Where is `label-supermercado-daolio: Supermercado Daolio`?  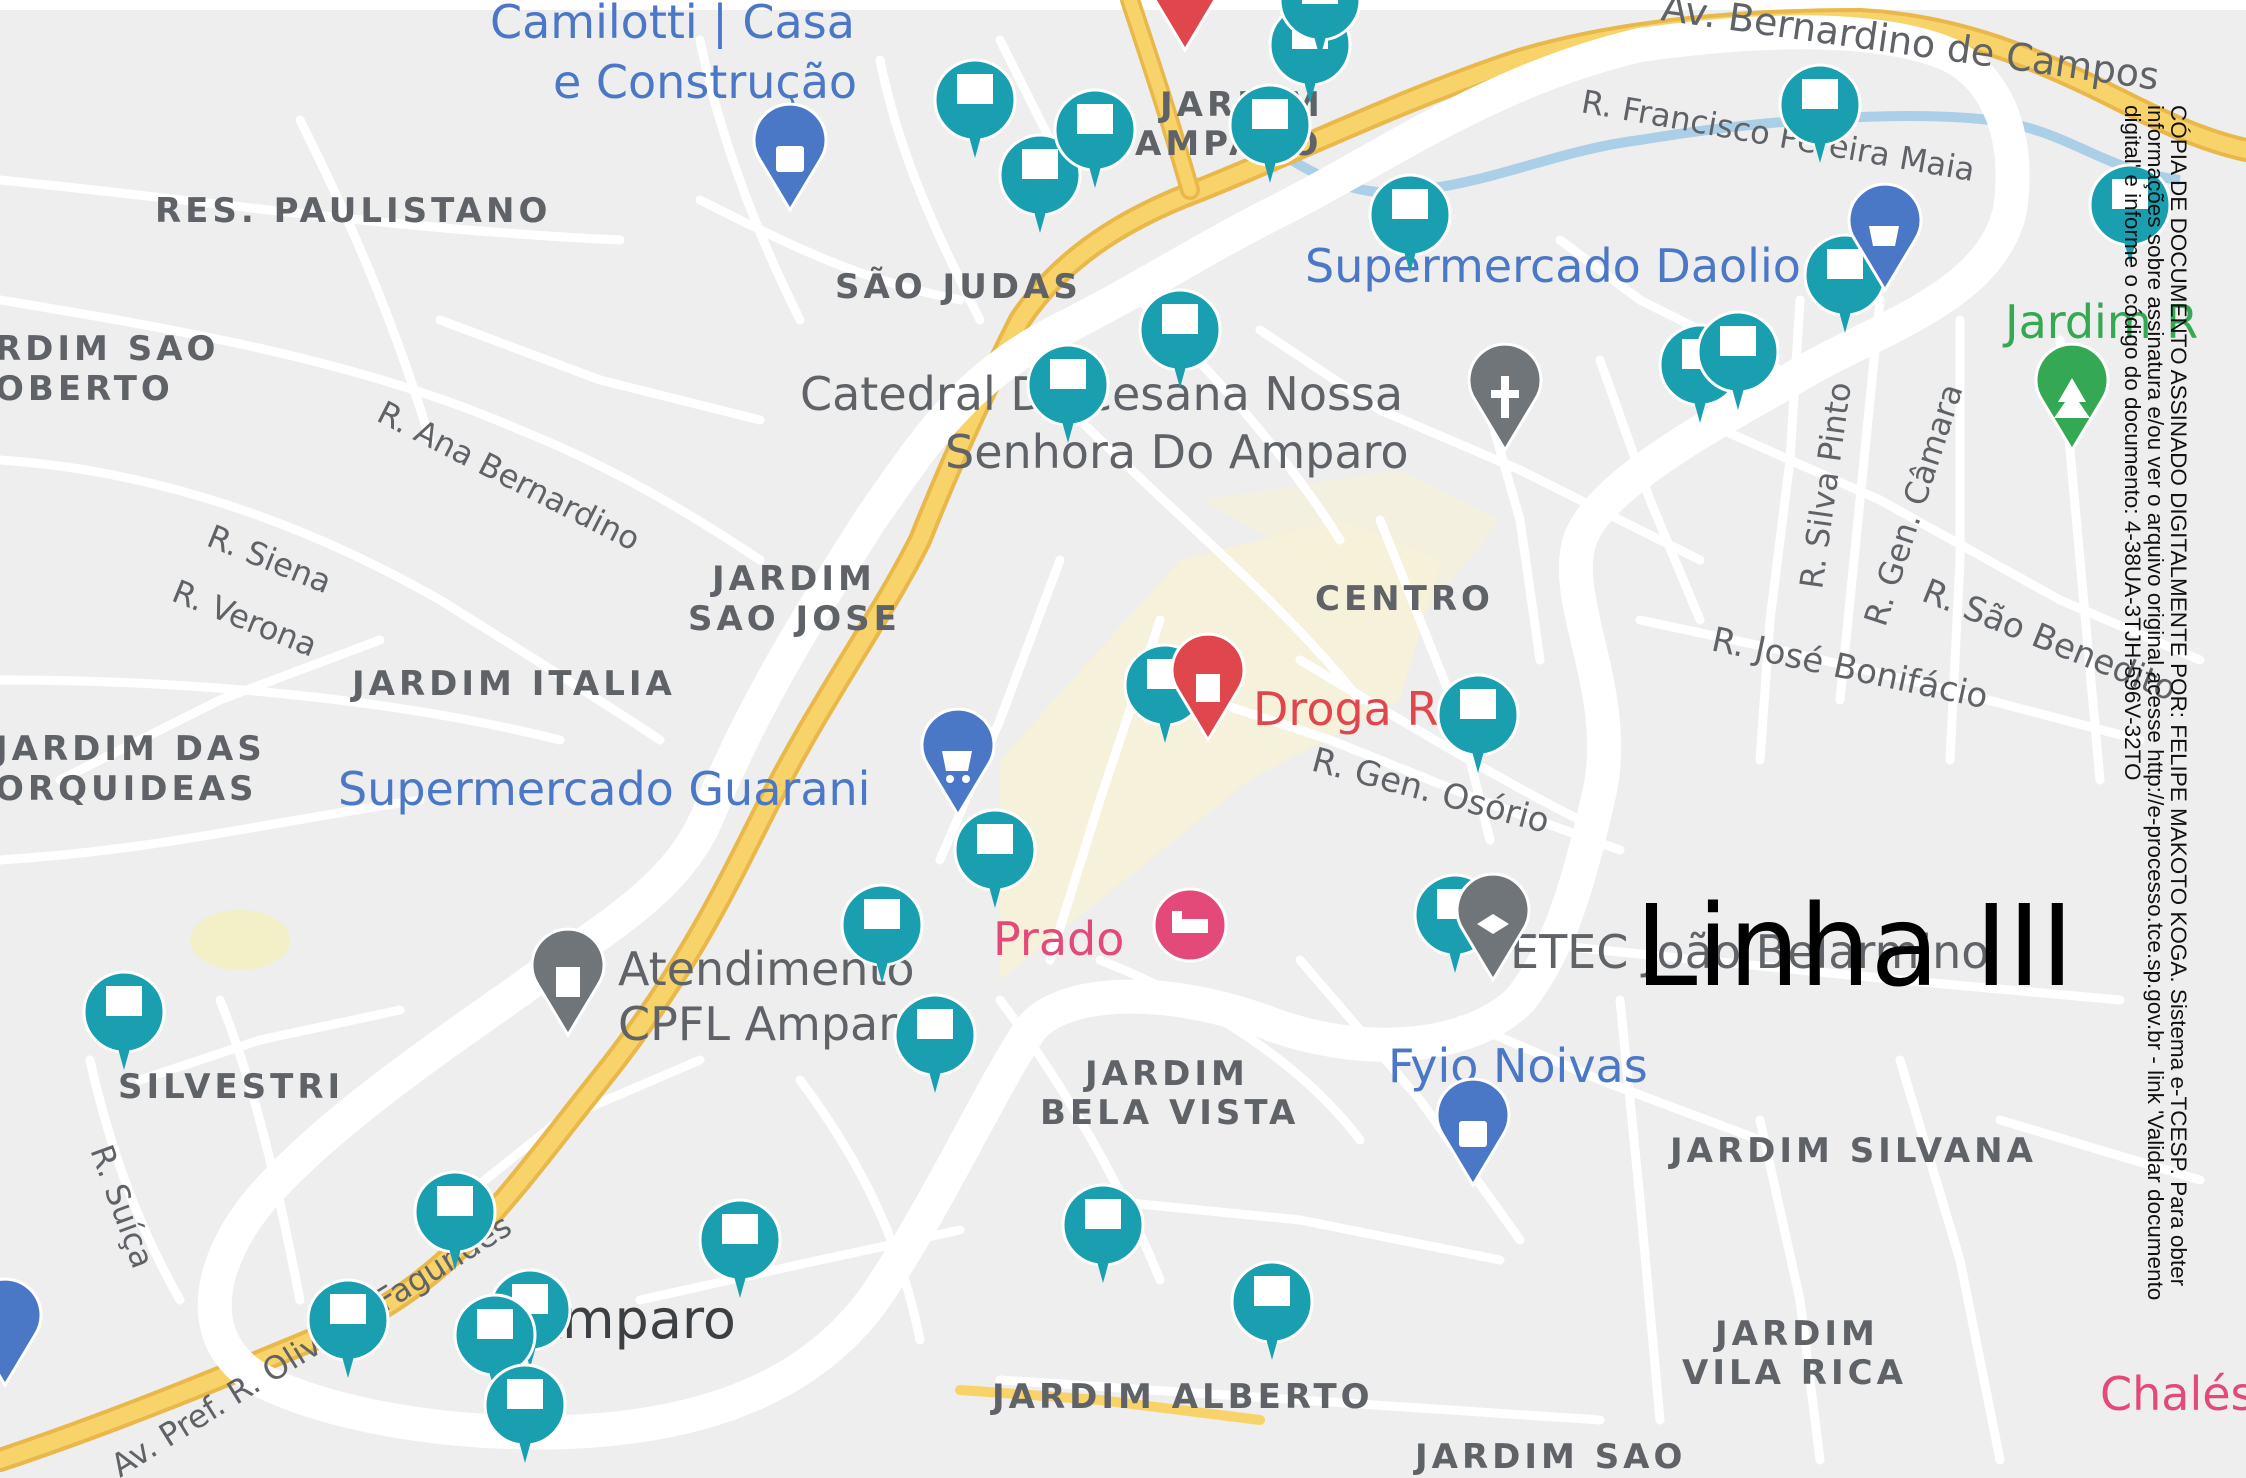
label-supermercado-daolio: Supermercado Daolio is located at coordinates (1553, 266).